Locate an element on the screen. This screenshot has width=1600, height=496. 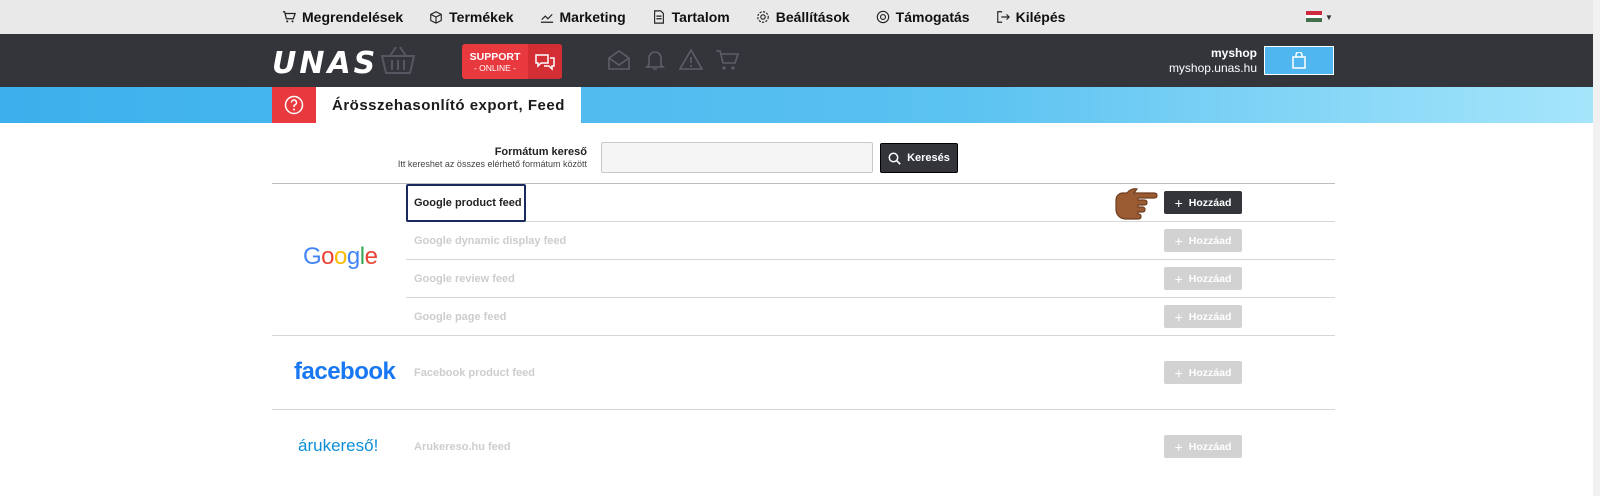
add-arukereso-button: + Hozzáad is located at coordinates (1203, 446).